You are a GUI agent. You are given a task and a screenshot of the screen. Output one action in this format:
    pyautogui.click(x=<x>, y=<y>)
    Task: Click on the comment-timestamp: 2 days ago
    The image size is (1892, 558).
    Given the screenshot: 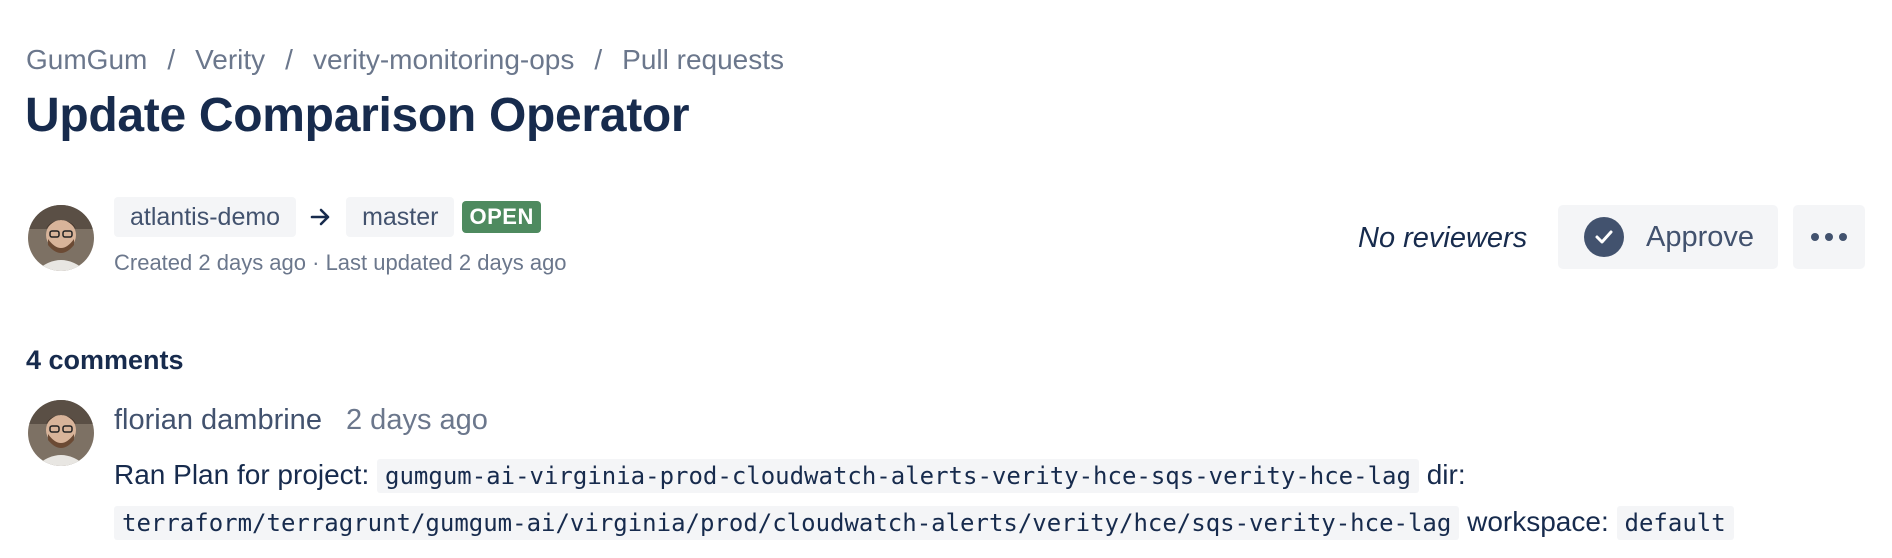 What is the action you would take?
    pyautogui.click(x=417, y=420)
    